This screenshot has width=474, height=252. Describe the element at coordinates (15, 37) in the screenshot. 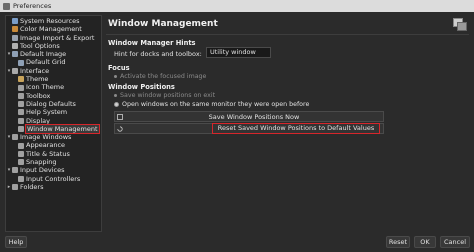

I see `image-import-export-icon` at that location.